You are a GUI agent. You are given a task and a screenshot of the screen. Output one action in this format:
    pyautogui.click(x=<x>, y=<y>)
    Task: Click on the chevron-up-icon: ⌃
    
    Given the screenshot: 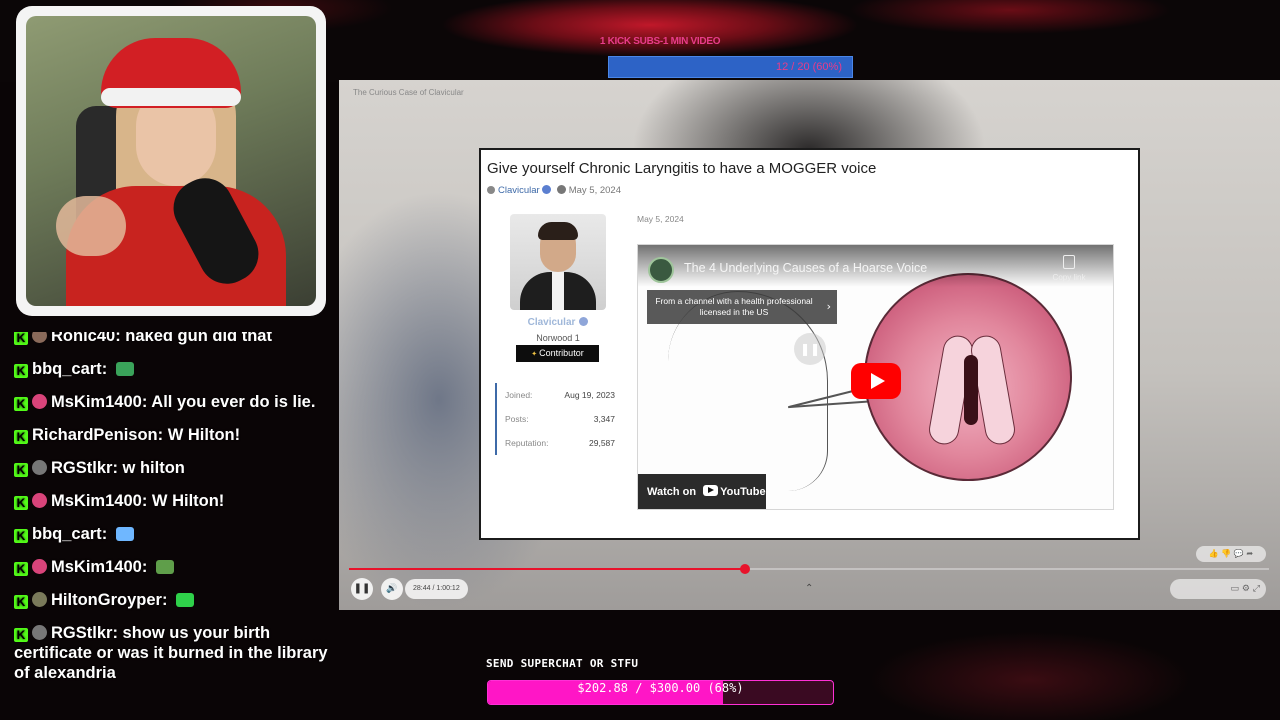 What is the action you would take?
    pyautogui.click(x=809, y=588)
    